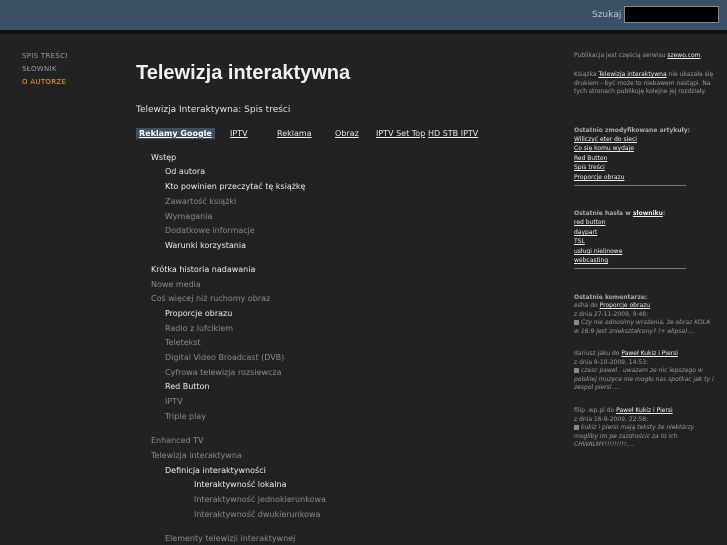 This screenshot has width=727, height=545. I want to click on tab-iptv: IPTV, so click(239, 133).